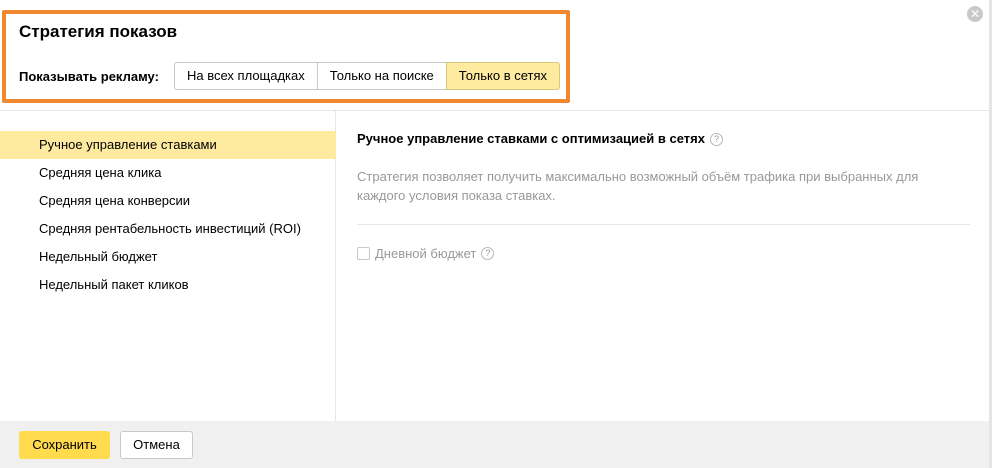 Image resolution: width=992 pixels, height=468 pixels. I want to click on option-search-only: Только на поиске, so click(381, 76).